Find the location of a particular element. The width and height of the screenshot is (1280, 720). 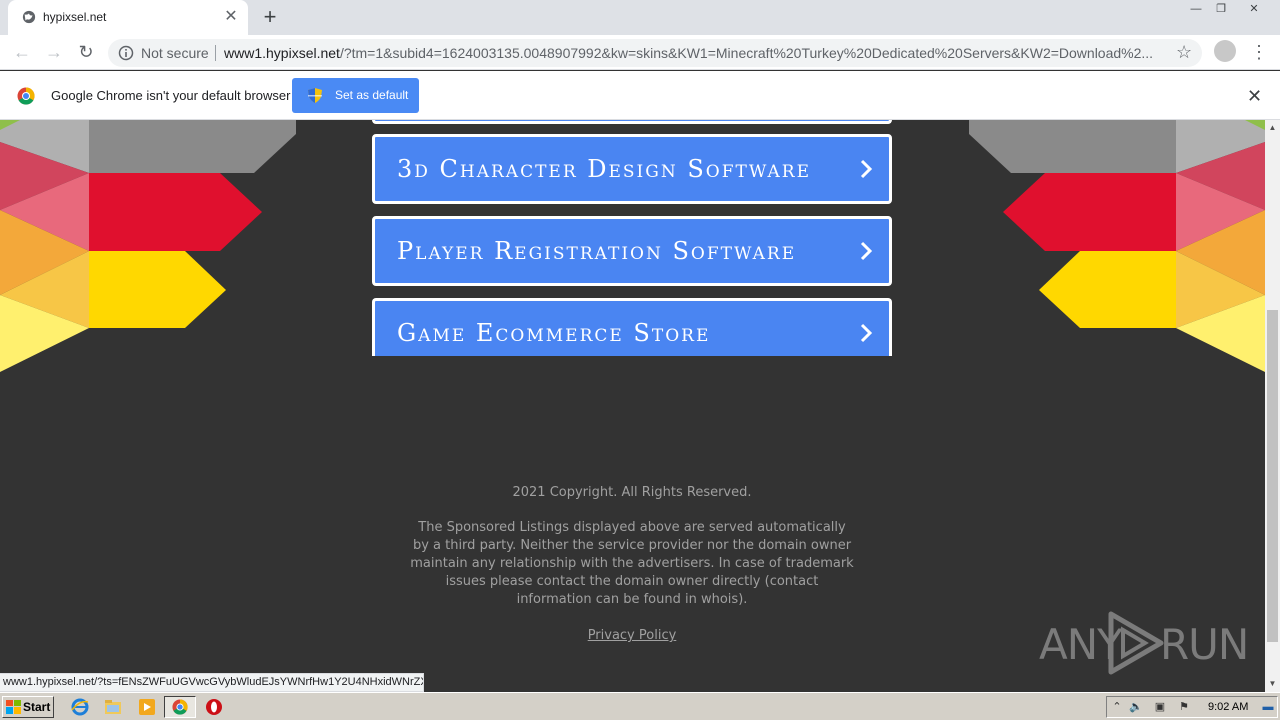

infobar-message: Google Chrome isn't your default browser is located at coordinates (171, 95).